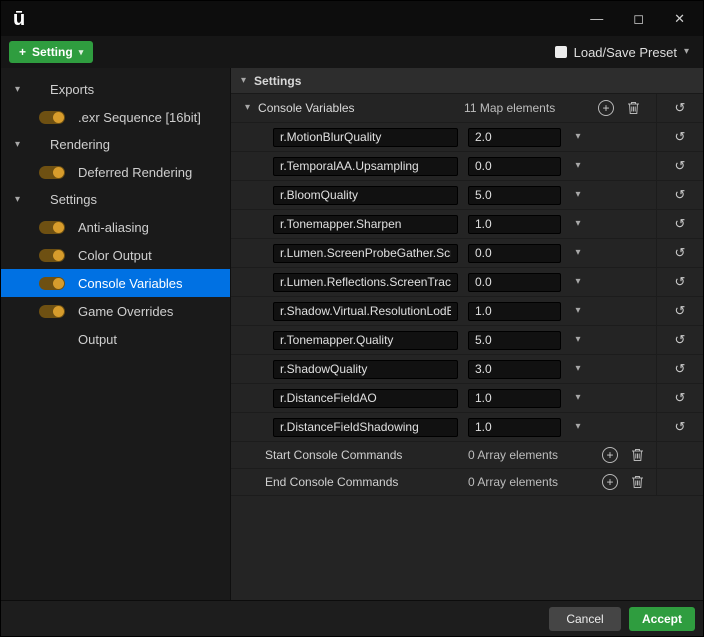 This screenshot has width=704, height=637. What do you see at coordinates (352, 52) in the screenshot?
I see `toolbar: + Setting ▾ Load/Save Preset ▾` at bounding box center [352, 52].